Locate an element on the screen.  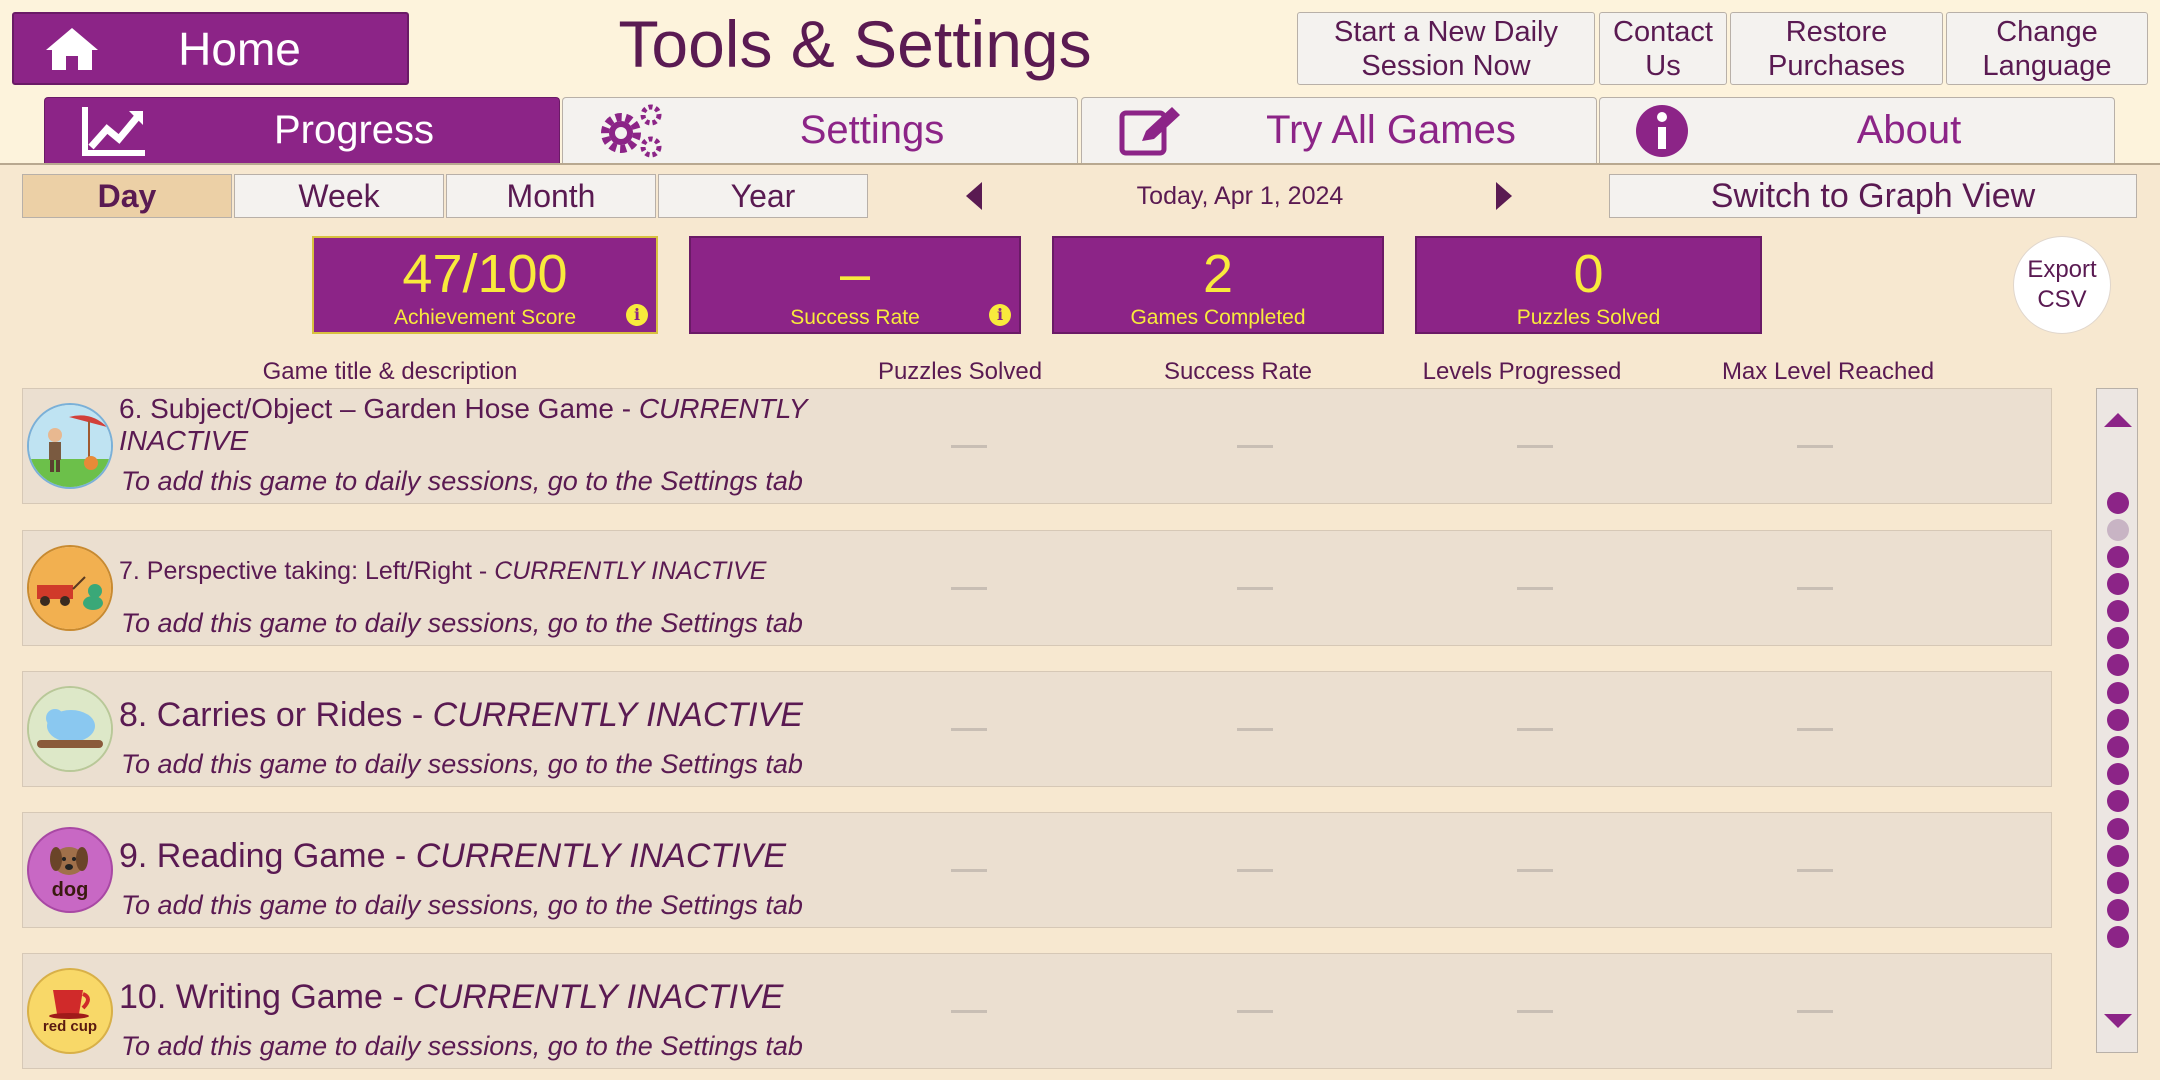
garden-hose-icon is located at coordinates (70, 446).